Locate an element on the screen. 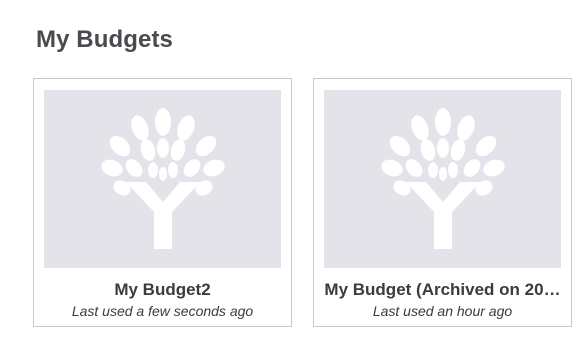 The height and width of the screenshot is (337, 587). page-title: My Budgets is located at coordinates (105, 39).